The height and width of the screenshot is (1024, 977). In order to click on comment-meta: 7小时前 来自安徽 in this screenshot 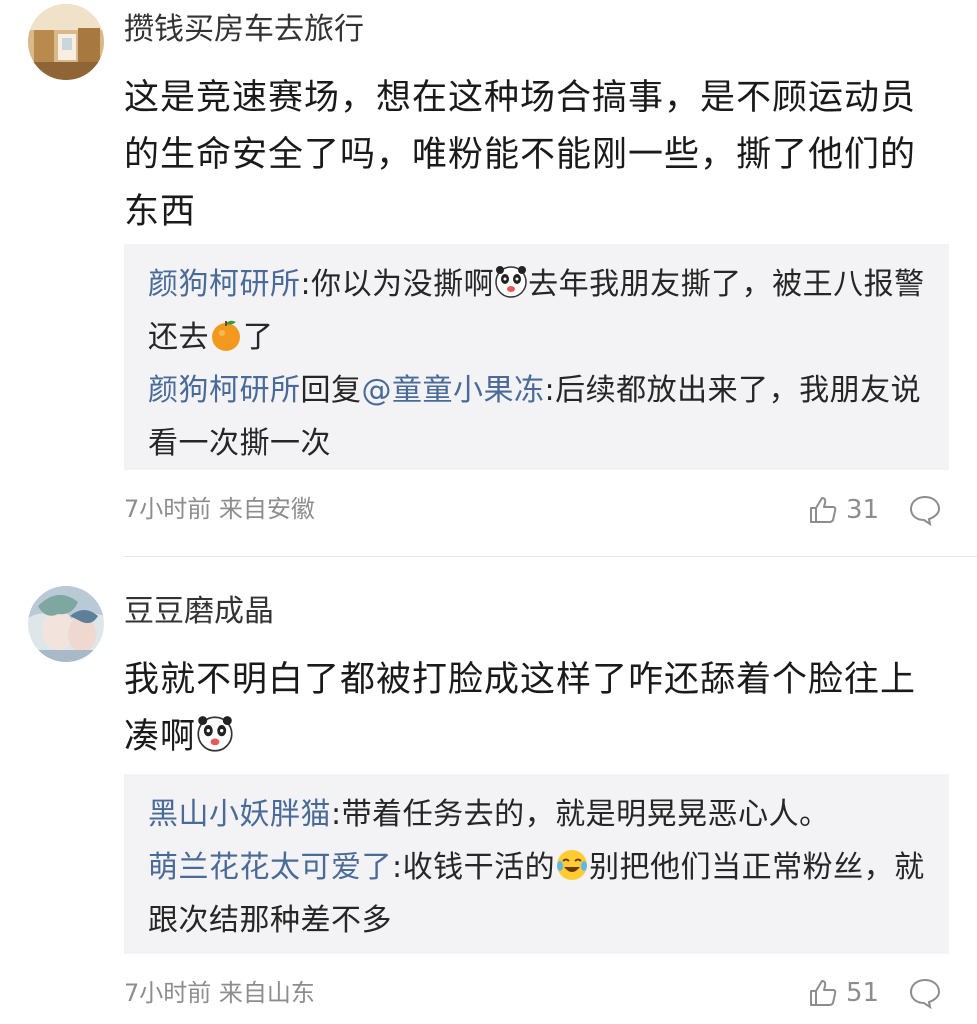, I will do `click(219, 509)`.